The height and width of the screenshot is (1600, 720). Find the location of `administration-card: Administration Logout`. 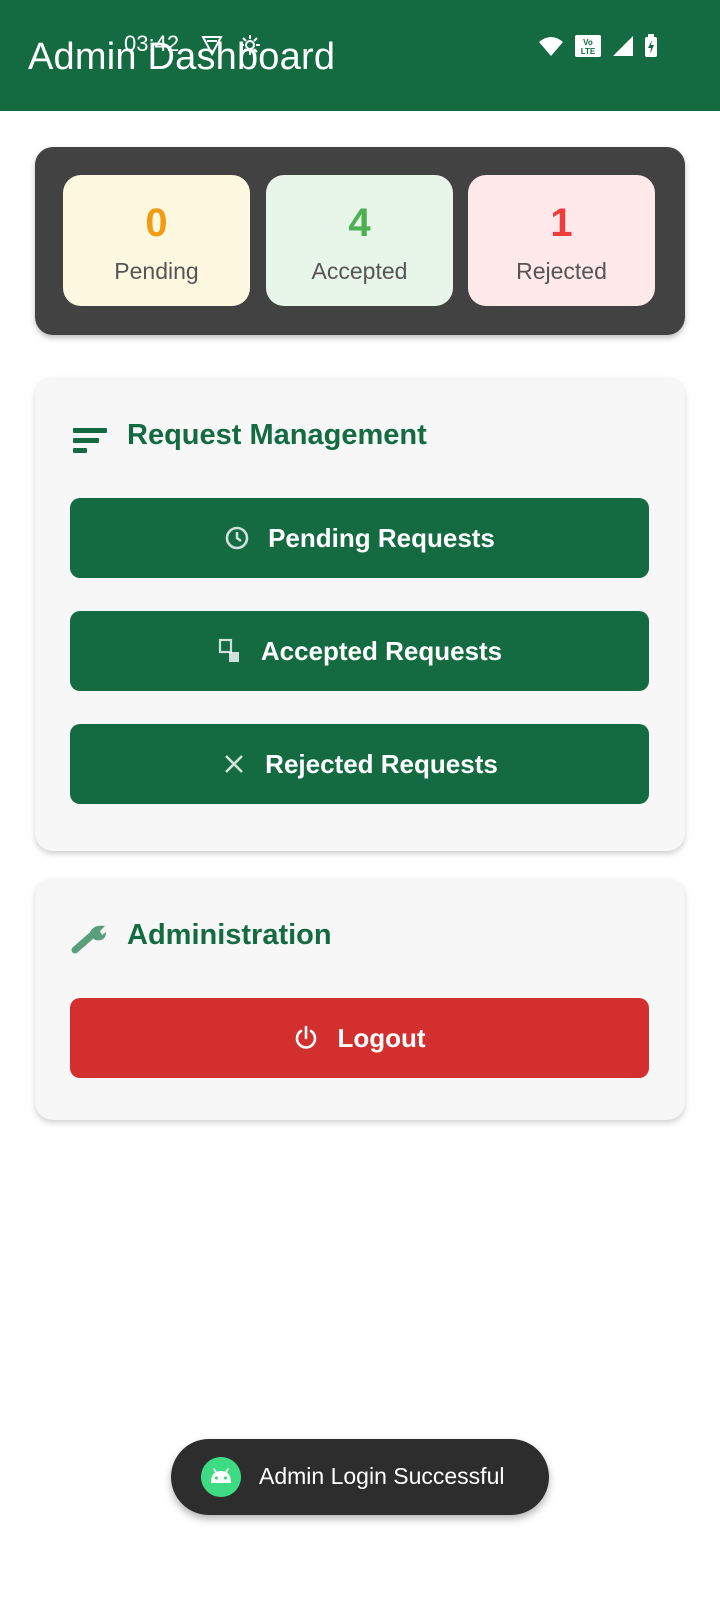

administration-card: Administration Logout is located at coordinates (360, 999).